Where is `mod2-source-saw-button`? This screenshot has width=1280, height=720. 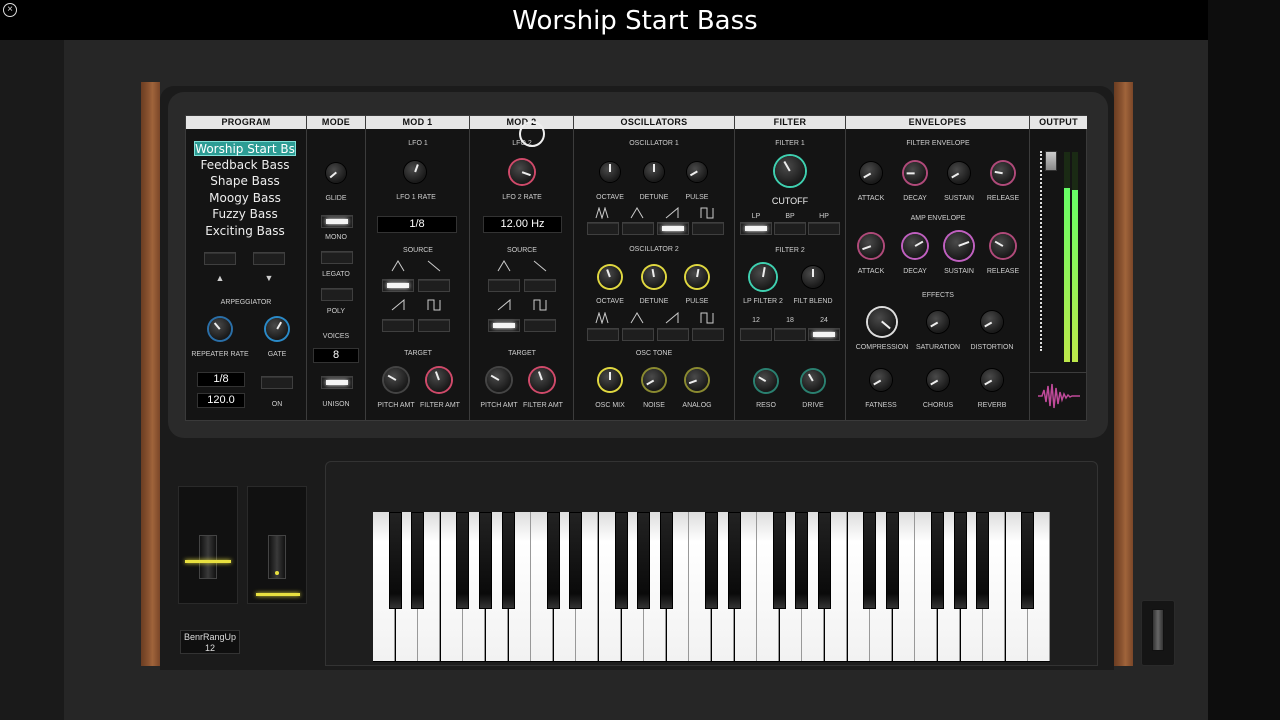
mod2-source-saw-button is located at coordinates (504, 325).